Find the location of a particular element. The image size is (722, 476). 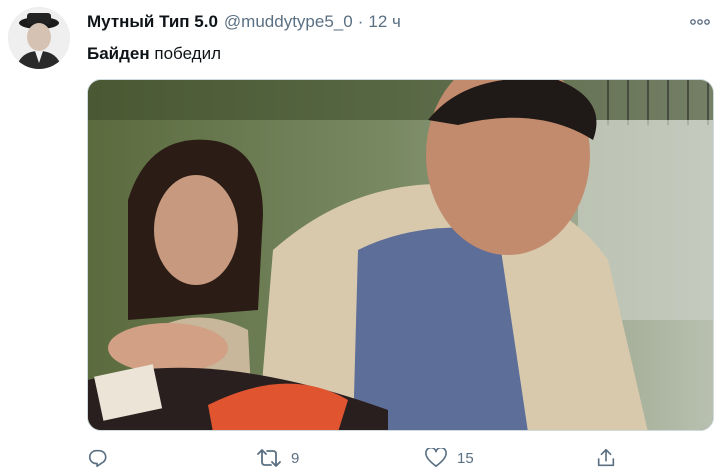

more-horizontal-icon is located at coordinates (700, 22).